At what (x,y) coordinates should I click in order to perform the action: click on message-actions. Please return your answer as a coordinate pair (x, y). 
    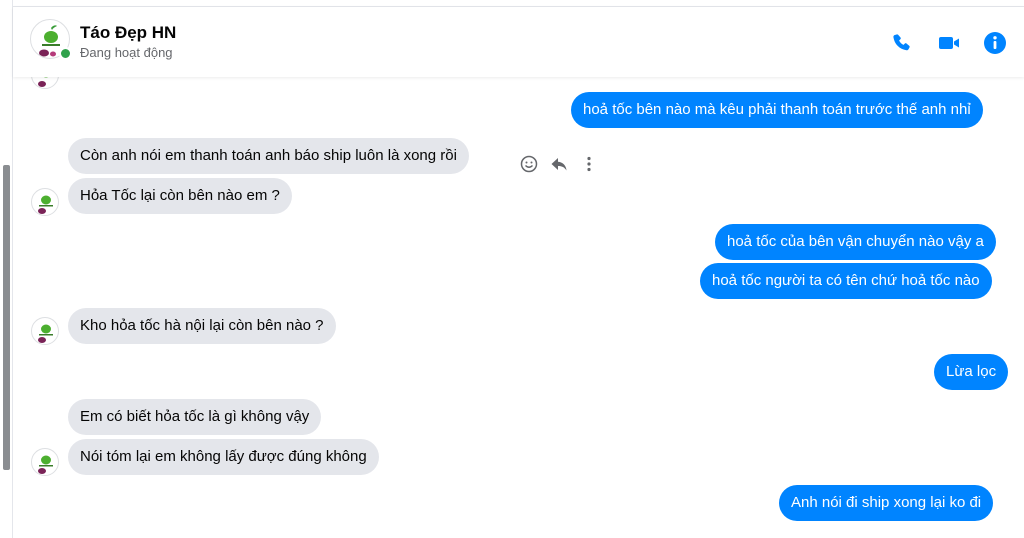
    Looking at the image, I should click on (559, 164).